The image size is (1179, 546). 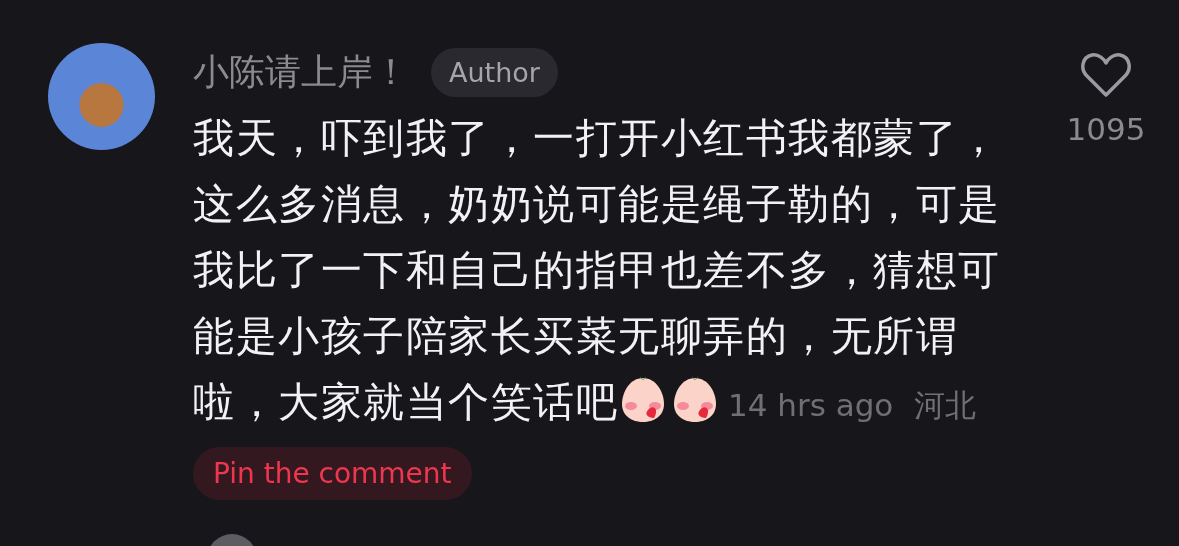 I want to click on comment-text-line: 我比了一下和自己的指甲也差不多，猜想可, so click(x=597, y=270).